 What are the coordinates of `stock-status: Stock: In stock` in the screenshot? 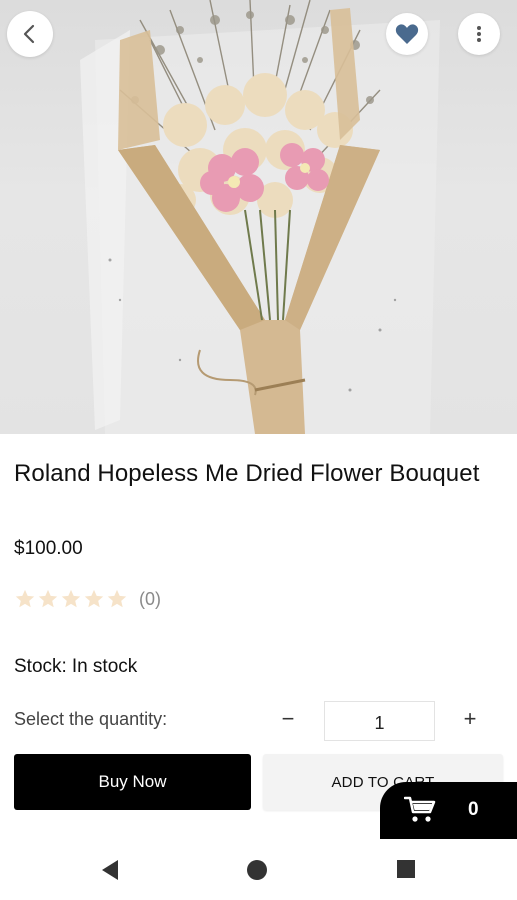 It's located at (75, 667).